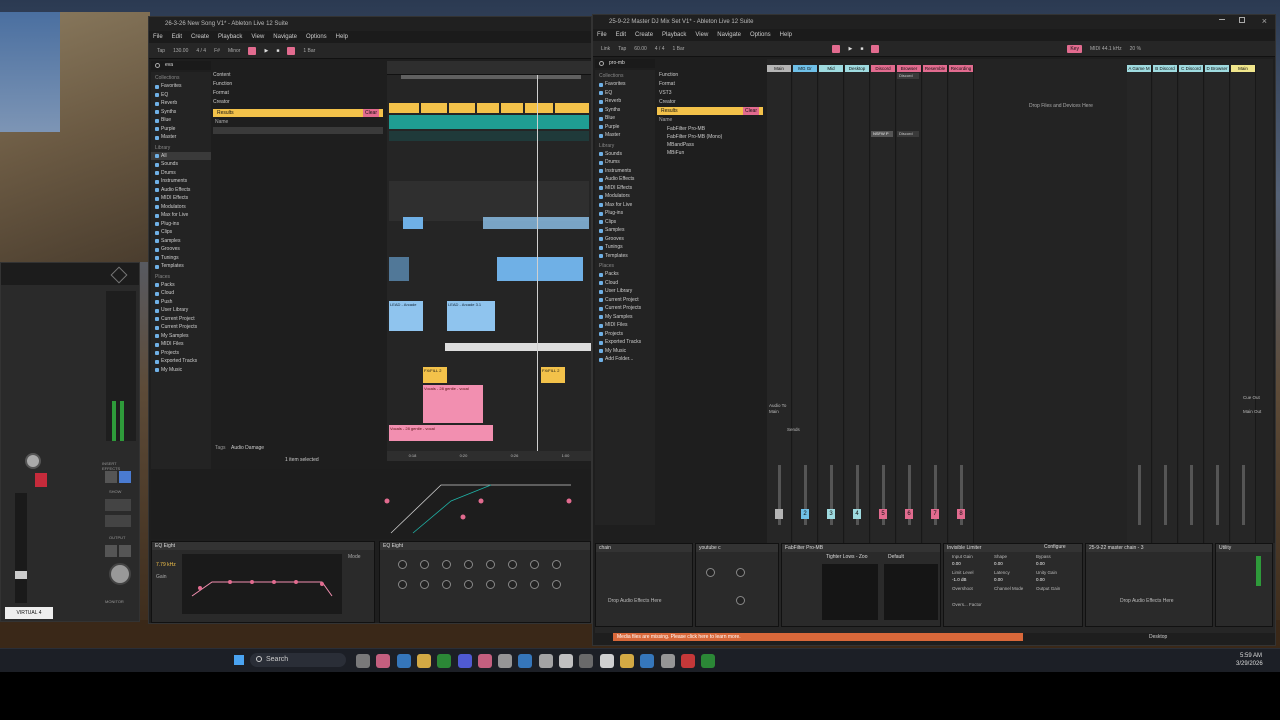 This screenshot has width=1280, height=720. What do you see at coordinates (1191, 68) in the screenshot?
I see `return-track-name: C Discord` at bounding box center [1191, 68].